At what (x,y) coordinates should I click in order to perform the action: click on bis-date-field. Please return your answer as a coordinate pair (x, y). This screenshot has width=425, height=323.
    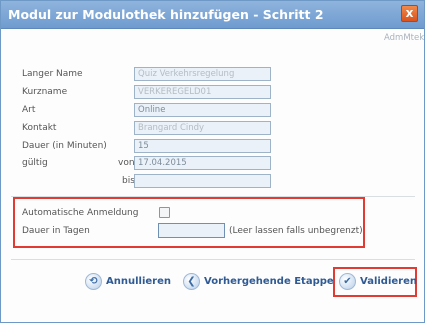
    Looking at the image, I should click on (202, 181).